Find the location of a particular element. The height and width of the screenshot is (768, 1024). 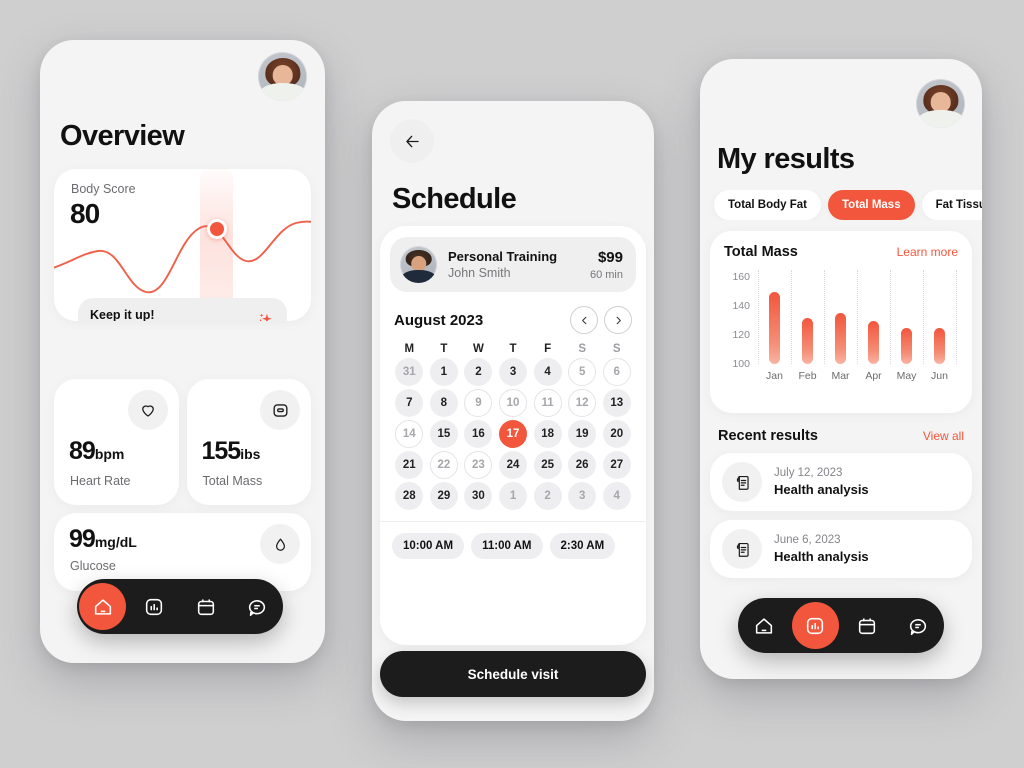

calendar-day: 22 is located at coordinates (443, 465).